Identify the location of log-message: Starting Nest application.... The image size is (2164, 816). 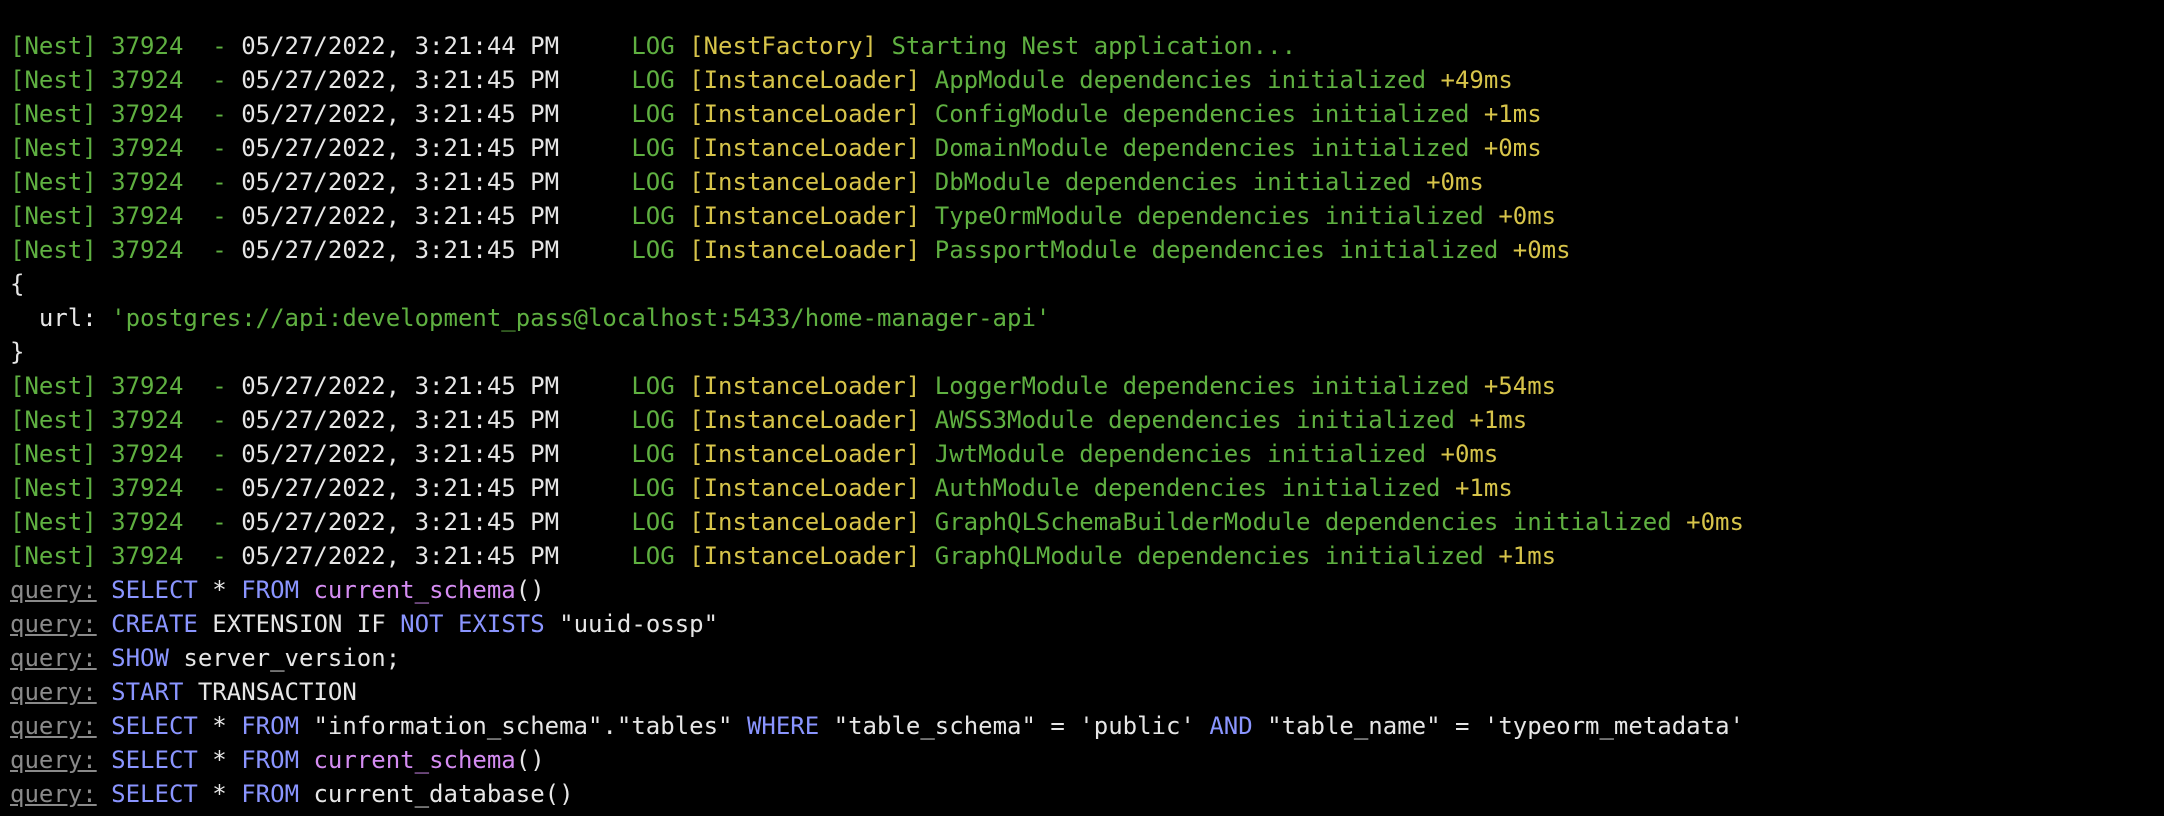
(1094, 46).